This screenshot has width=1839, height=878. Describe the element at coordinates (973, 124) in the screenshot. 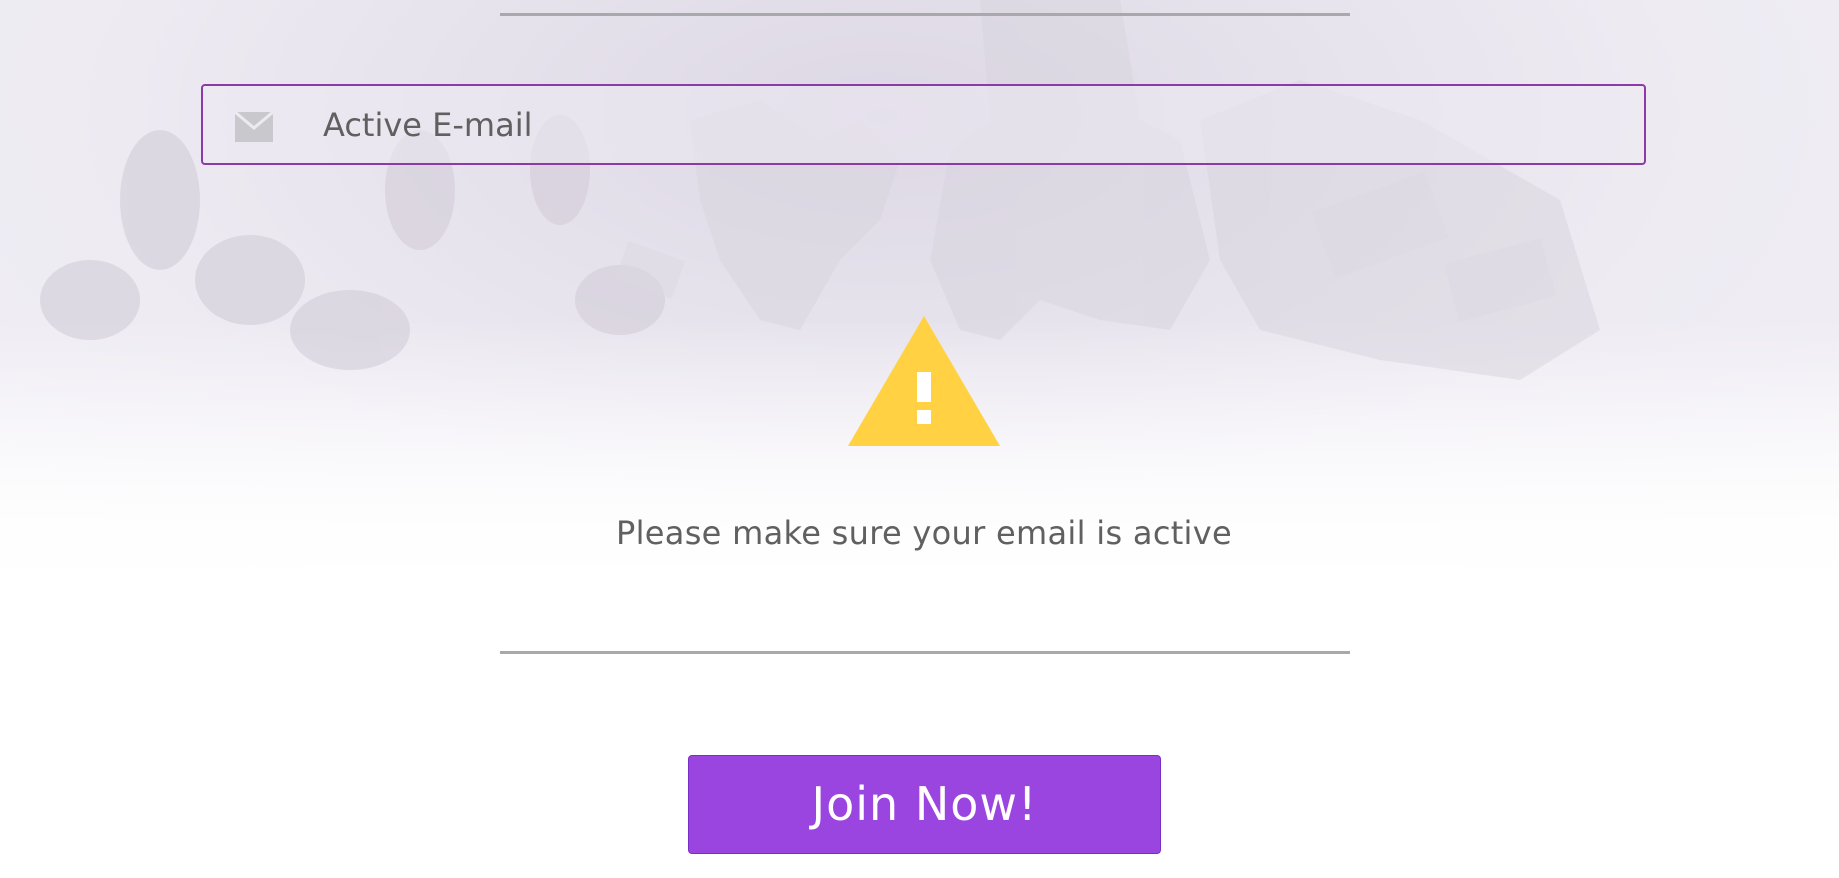

I see `email-input` at that location.